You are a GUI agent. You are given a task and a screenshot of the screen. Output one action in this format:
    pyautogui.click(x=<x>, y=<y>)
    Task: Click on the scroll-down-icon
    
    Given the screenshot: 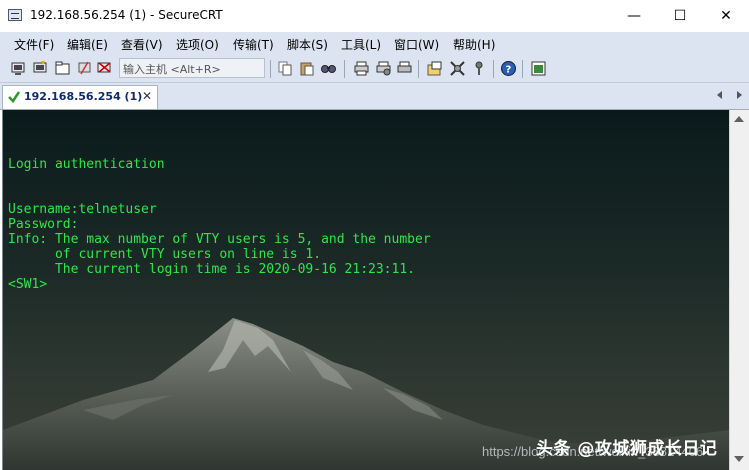 What is the action you would take?
    pyautogui.click(x=739, y=459)
    